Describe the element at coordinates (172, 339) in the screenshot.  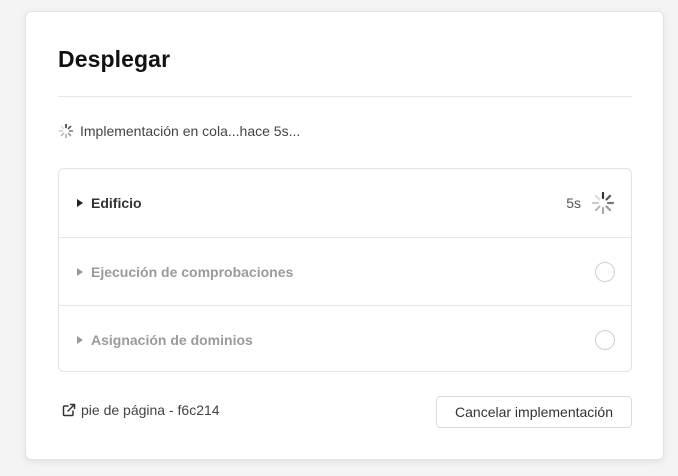
I see `step-label: Asignación de dominios` at that location.